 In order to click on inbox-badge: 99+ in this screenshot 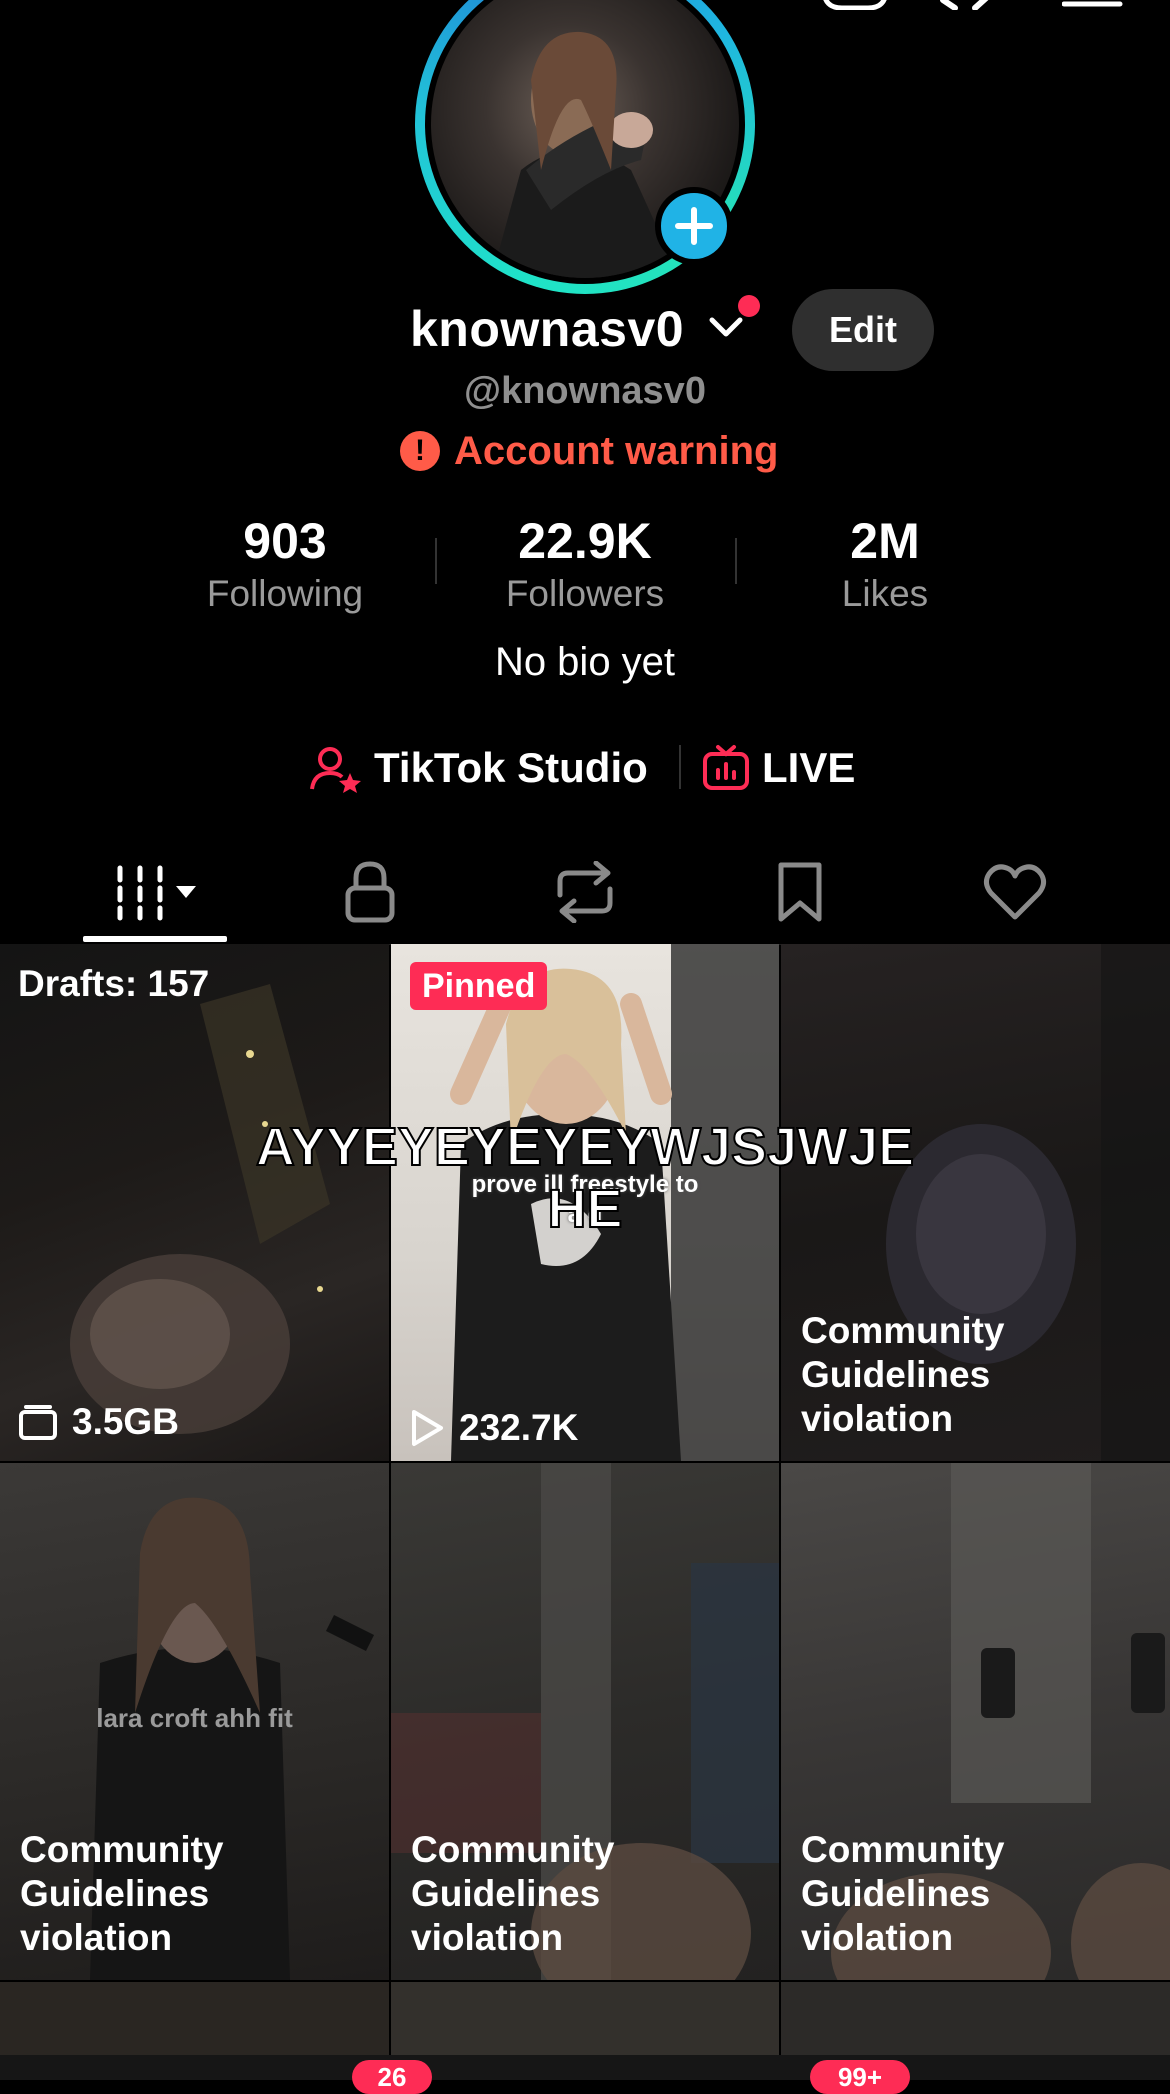, I will do `click(860, 2077)`.